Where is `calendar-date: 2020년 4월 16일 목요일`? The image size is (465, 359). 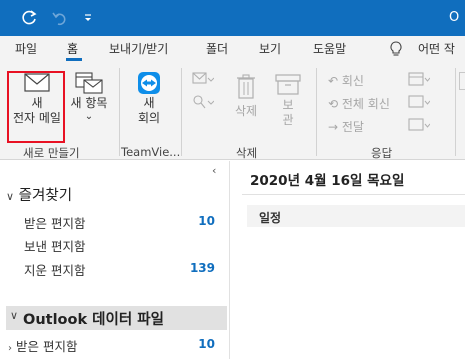
calendar-date: 2020년 4월 16일 목요일 is located at coordinates (327, 181).